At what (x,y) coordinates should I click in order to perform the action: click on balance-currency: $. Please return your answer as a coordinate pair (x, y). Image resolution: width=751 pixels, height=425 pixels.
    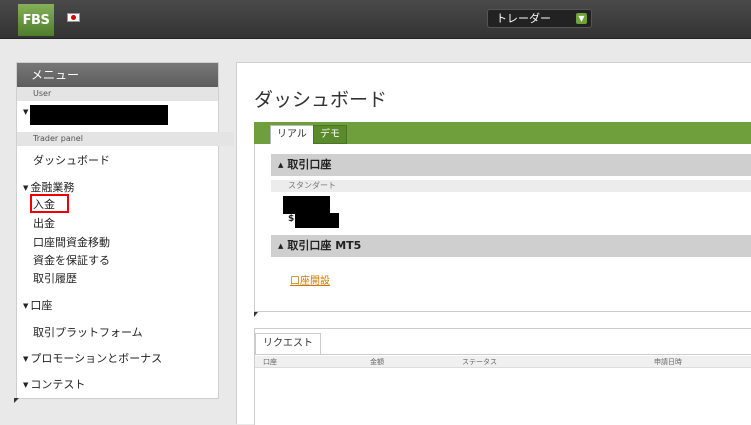
    Looking at the image, I should click on (291, 219).